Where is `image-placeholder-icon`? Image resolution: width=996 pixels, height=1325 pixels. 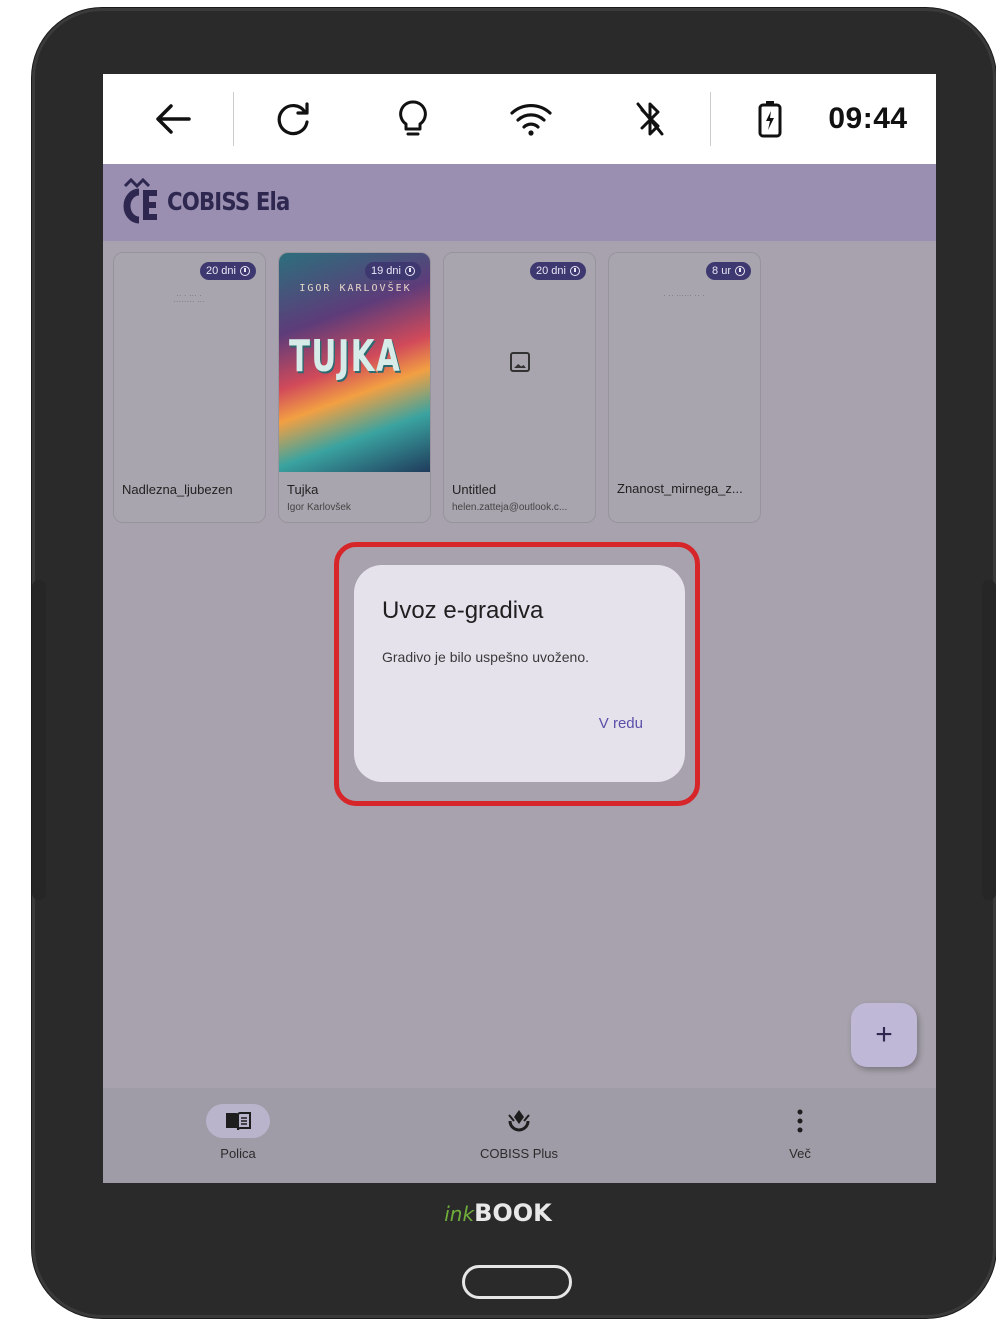 image-placeholder-icon is located at coordinates (520, 362).